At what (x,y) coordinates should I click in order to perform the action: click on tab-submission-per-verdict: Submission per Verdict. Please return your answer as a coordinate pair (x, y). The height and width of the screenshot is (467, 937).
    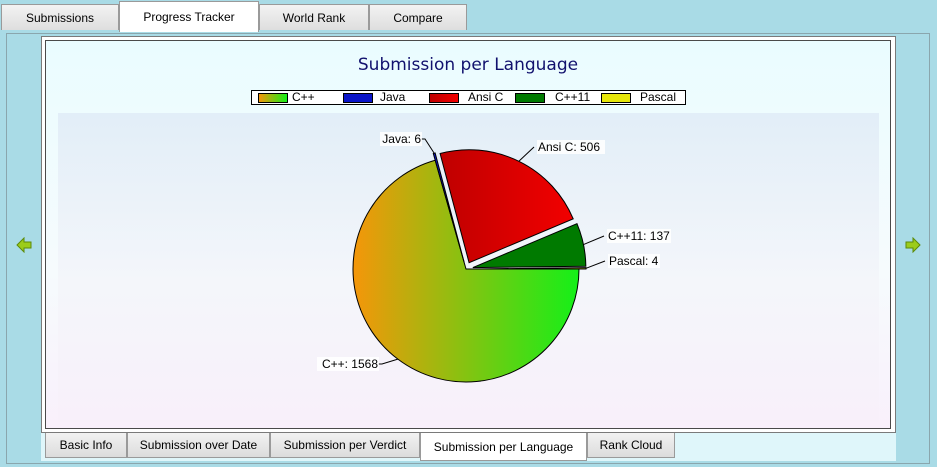
    Looking at the image, I should click on (345, 445).